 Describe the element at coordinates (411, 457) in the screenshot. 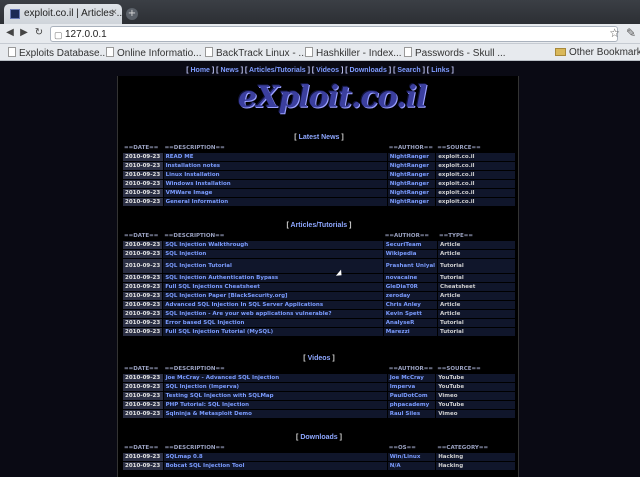

I see `author-link: Win/Linux` at that location.